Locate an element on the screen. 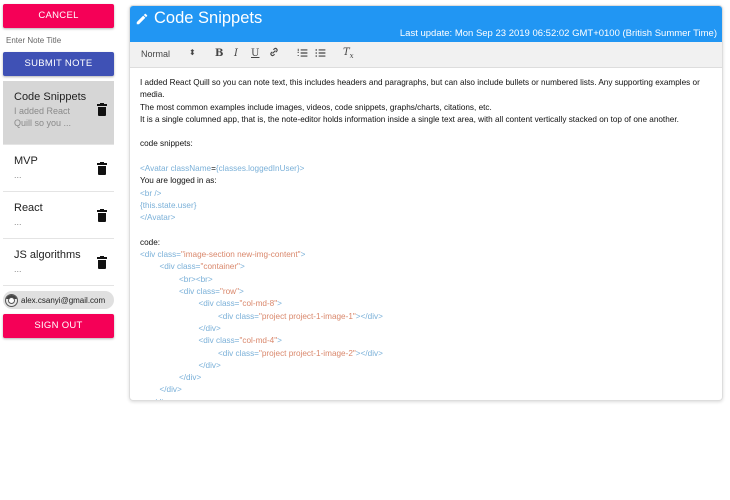 Image resolution: width=730 pixels, height=500 pixels. ordered-list-icon is located at coordinates (302, 54).